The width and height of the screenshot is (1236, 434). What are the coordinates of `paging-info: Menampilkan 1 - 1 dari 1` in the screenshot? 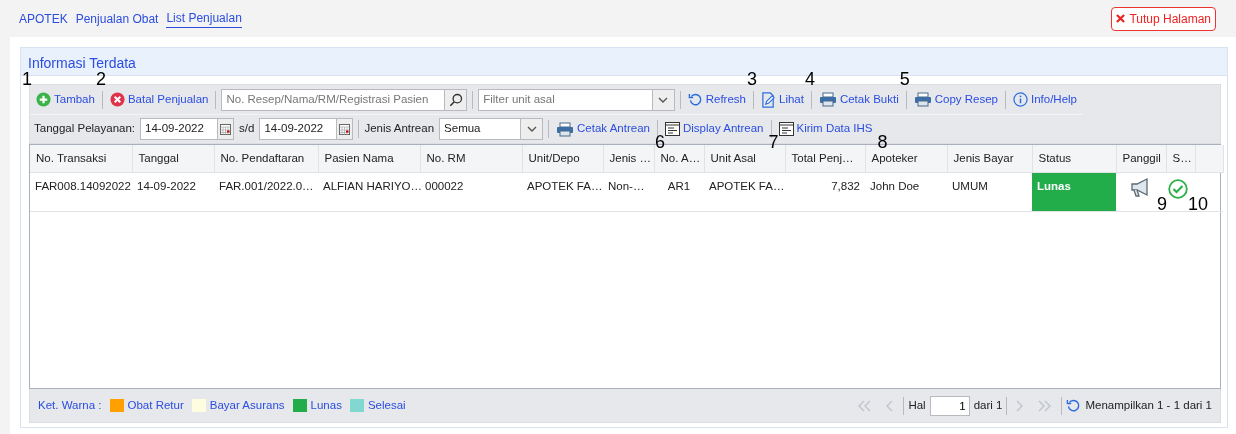 It's located at (1148, 405).